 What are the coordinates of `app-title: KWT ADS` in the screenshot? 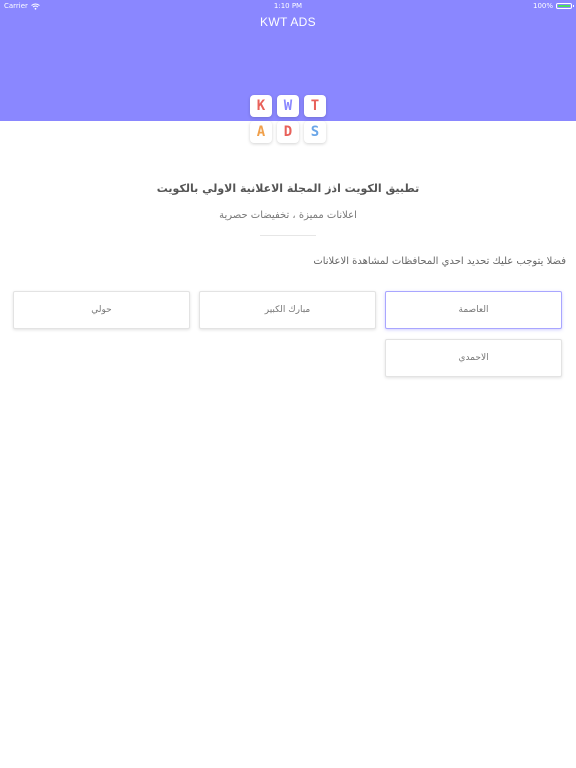 It's located at (288, 22).